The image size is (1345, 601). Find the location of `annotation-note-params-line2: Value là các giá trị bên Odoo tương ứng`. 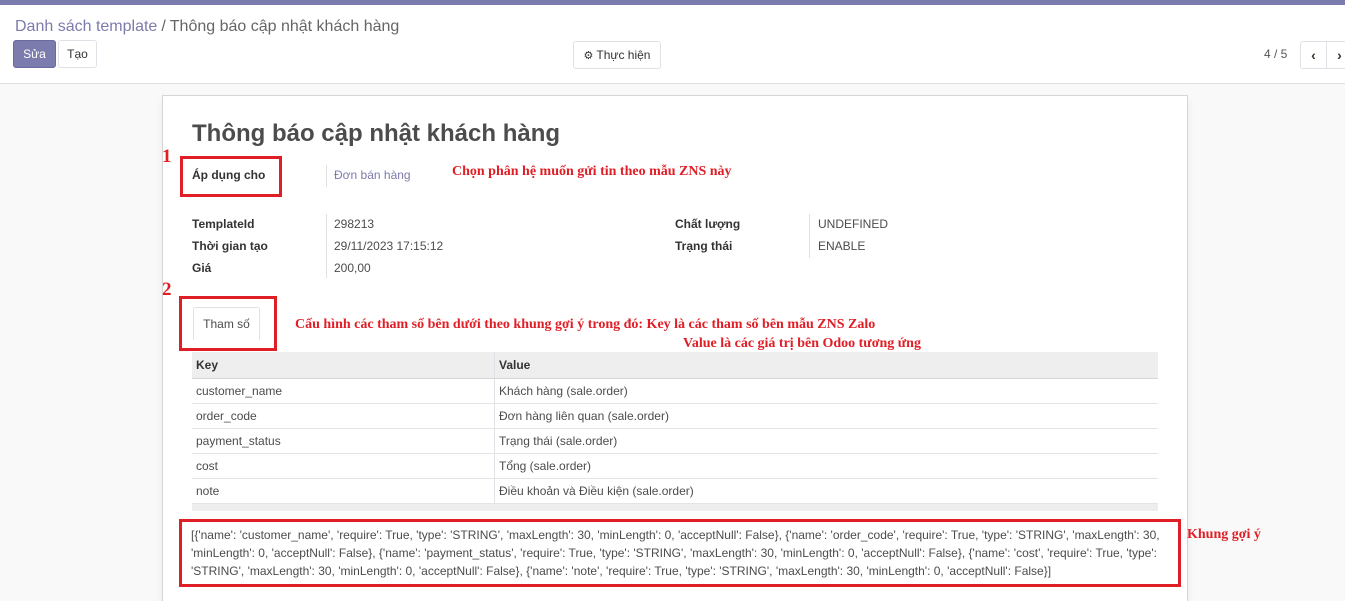

annotation-note-params-line2: Value là các giá trị bên Odoo tương ứng is located at coordinates (802, 343).